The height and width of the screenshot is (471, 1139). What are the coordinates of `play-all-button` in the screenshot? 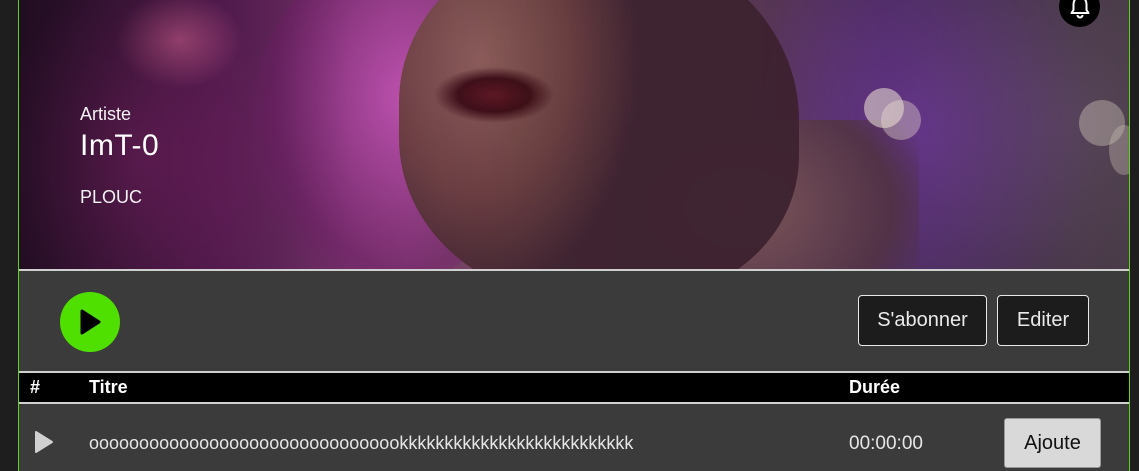 It's located at (90, 322).